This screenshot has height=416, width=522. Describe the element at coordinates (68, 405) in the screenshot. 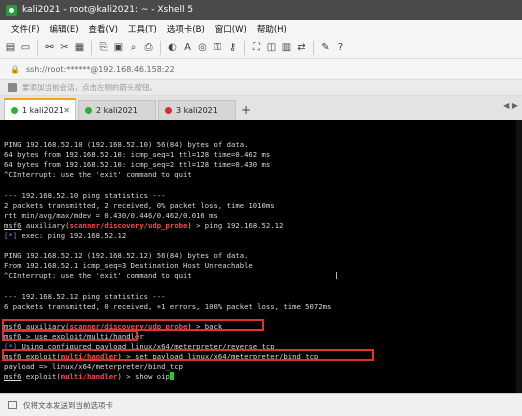

I see `status-text: 仅将文本发送到当前选项卡` at that location.